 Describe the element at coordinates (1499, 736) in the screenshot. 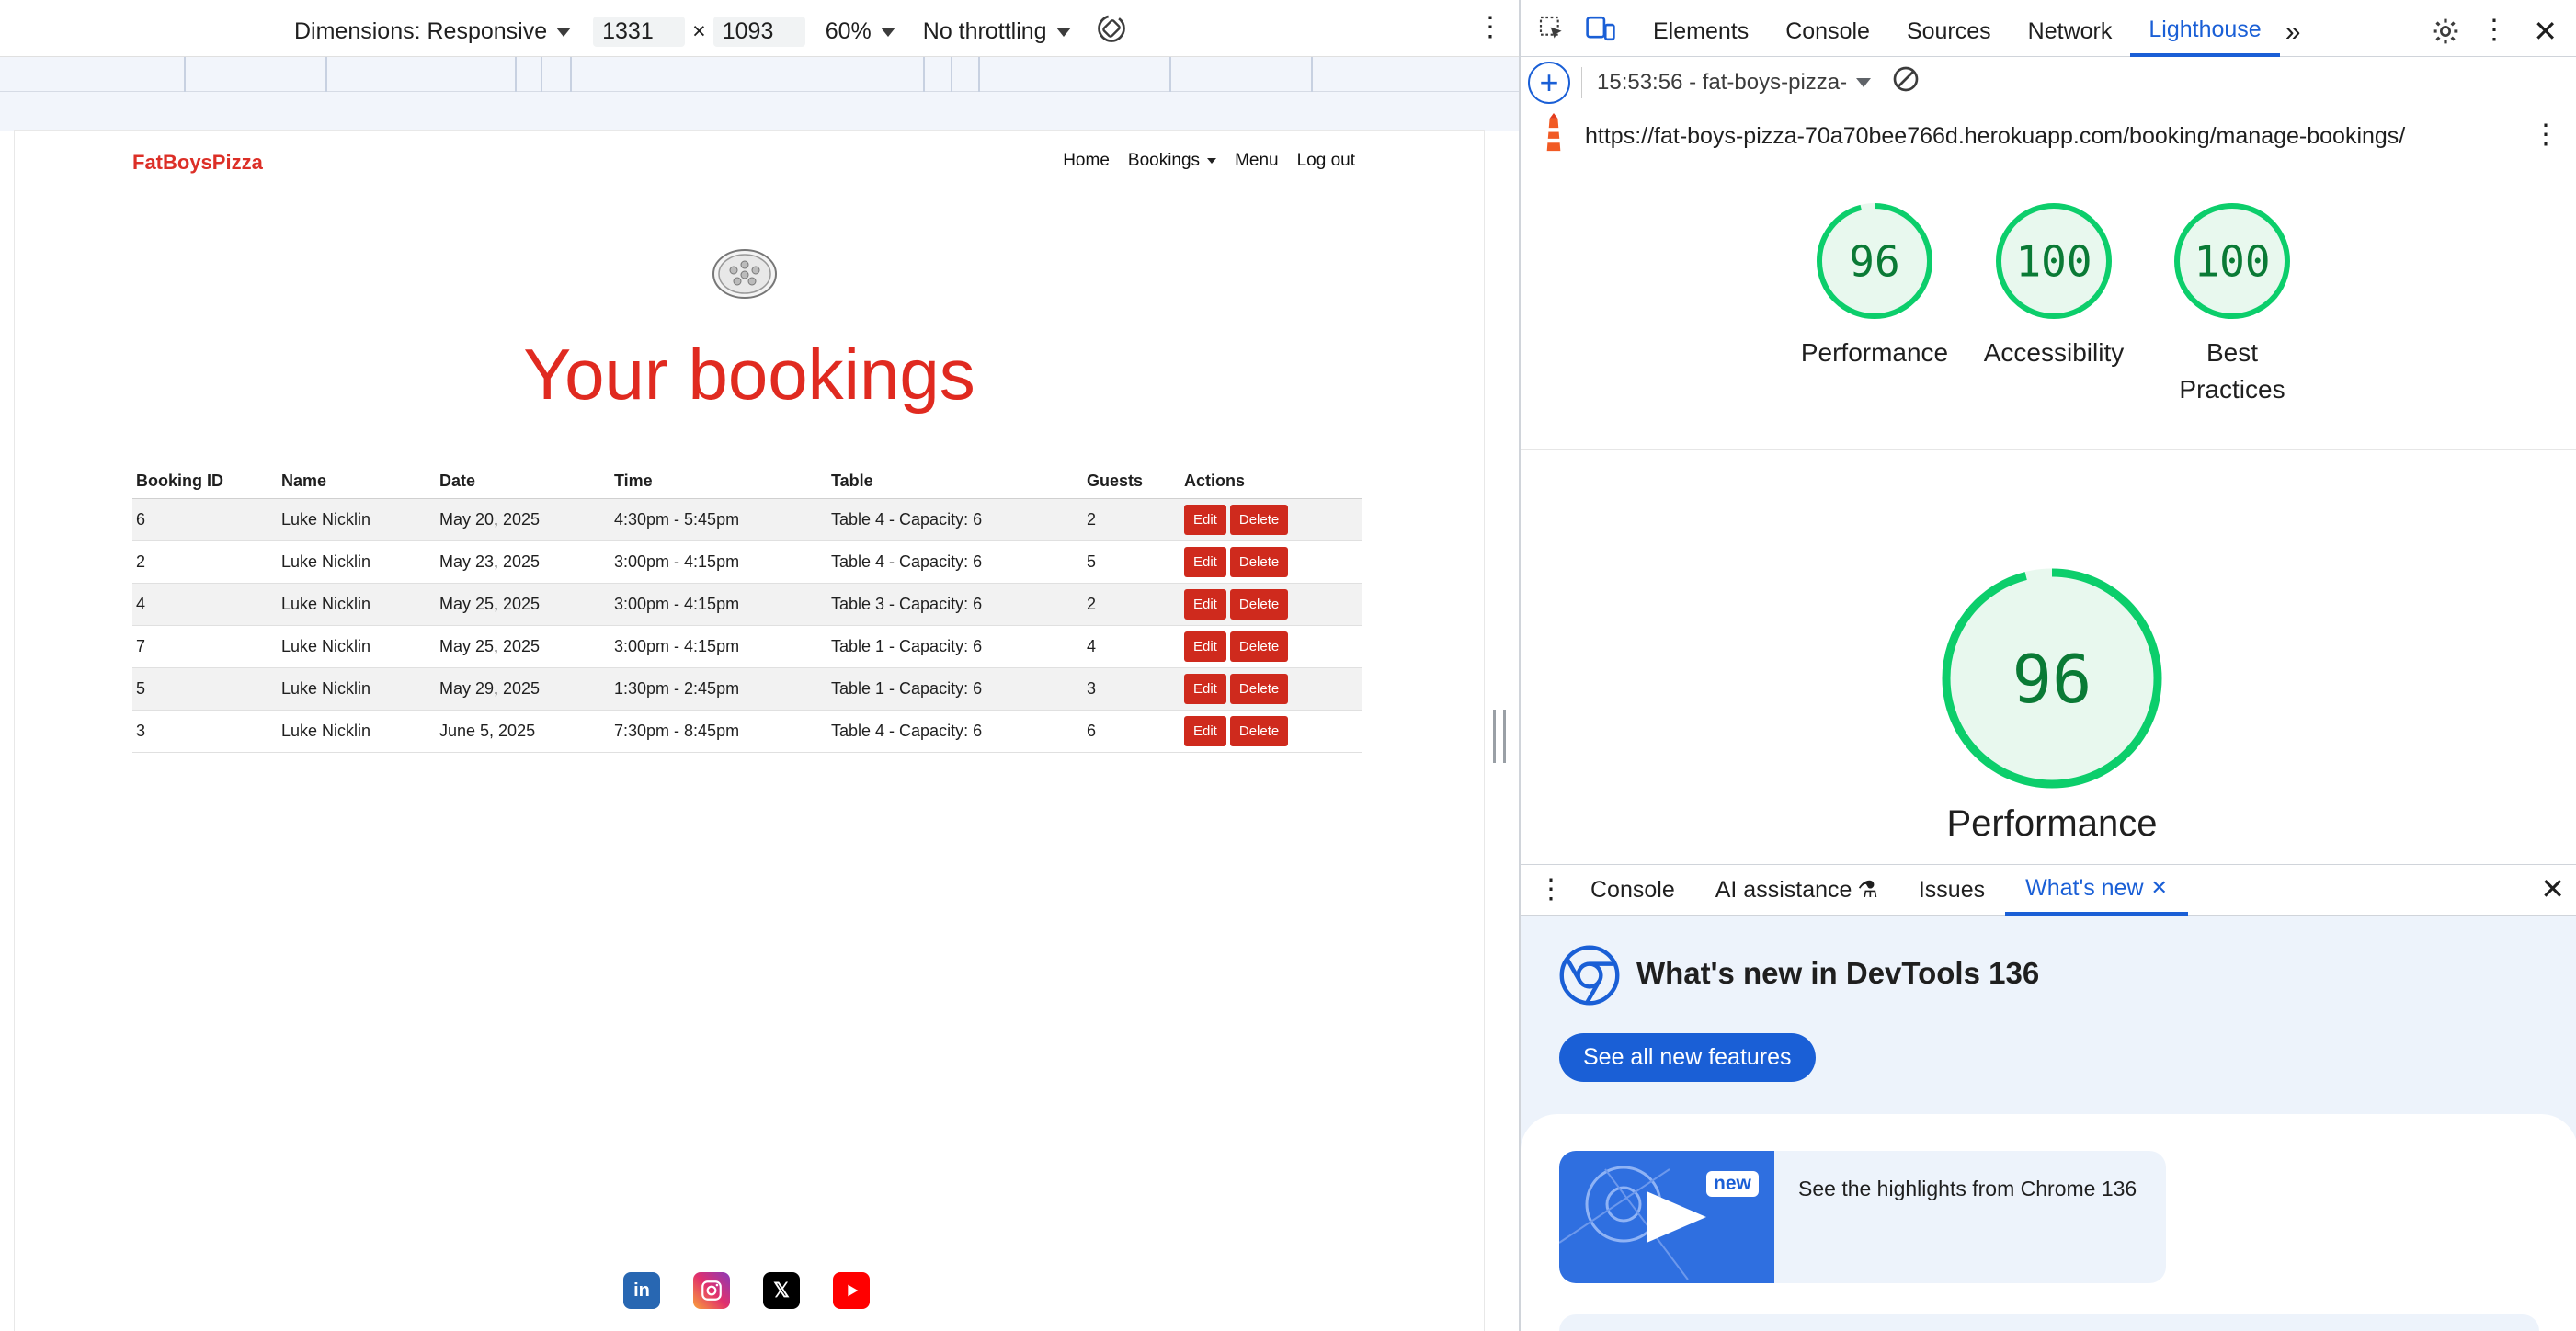

I see `viewport-resize-handle` at that location.